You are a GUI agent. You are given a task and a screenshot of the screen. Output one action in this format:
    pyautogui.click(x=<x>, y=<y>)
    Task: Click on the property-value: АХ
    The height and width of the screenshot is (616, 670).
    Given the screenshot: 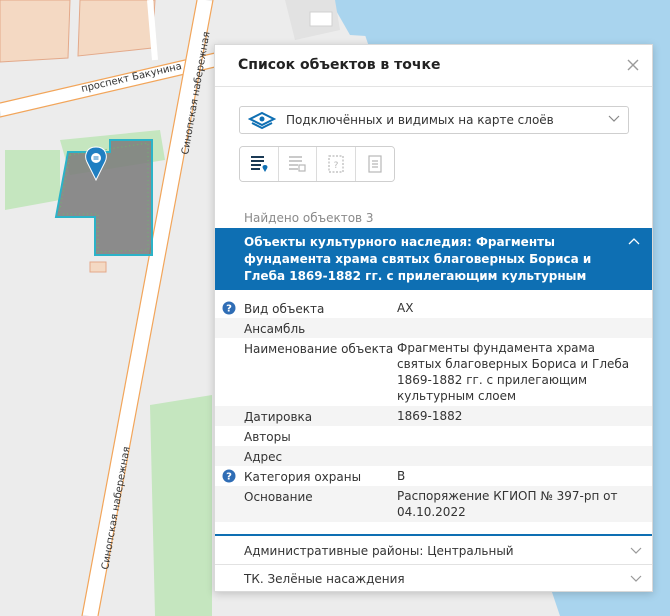 What is the action you would take?
    pyautogui.click(x=405, y=308)
    